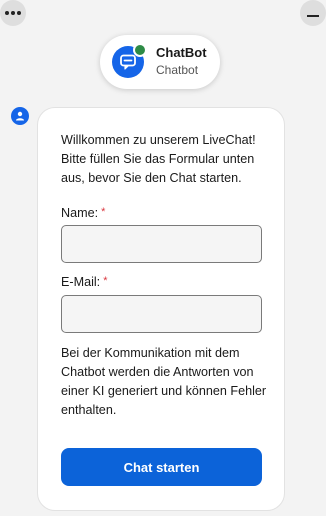  What do you see at coordinates (81, 282) in the screenshot?
I see `email-label-text: E-Mail:` at bounding box center [81, 282].